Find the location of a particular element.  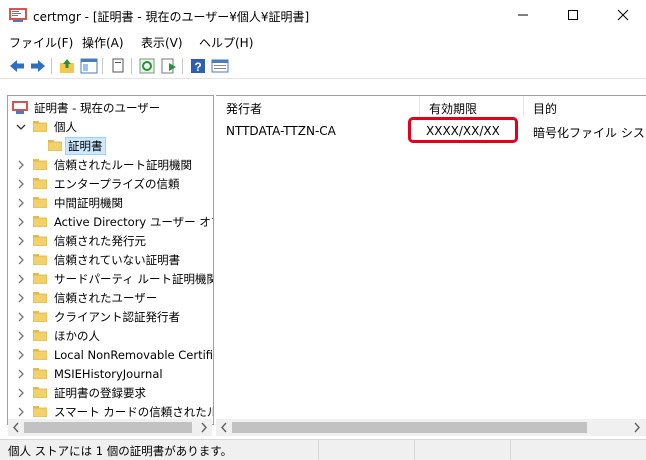

tree-item-msie-history: MSIEHistoryJournal is located at coordinates (110, 373).